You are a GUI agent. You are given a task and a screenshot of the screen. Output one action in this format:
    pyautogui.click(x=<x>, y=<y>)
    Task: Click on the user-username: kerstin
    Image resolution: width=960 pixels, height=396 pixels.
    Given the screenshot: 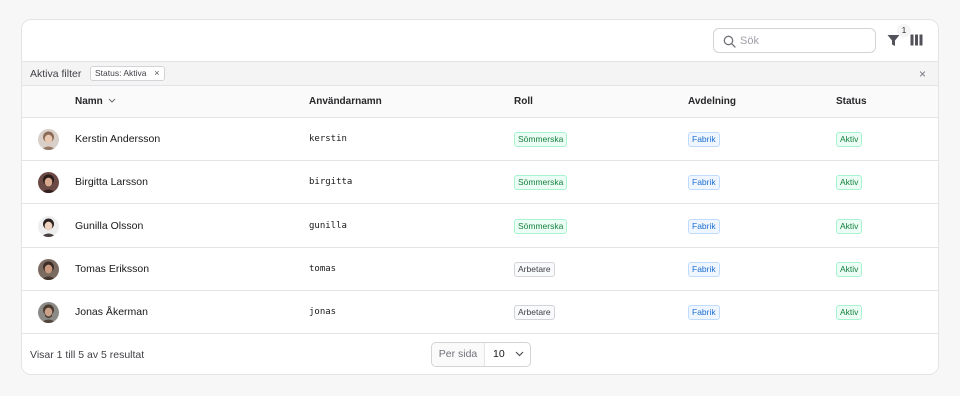 What is the action you would take?
    pyautogui.click(x=328, y=139)
    